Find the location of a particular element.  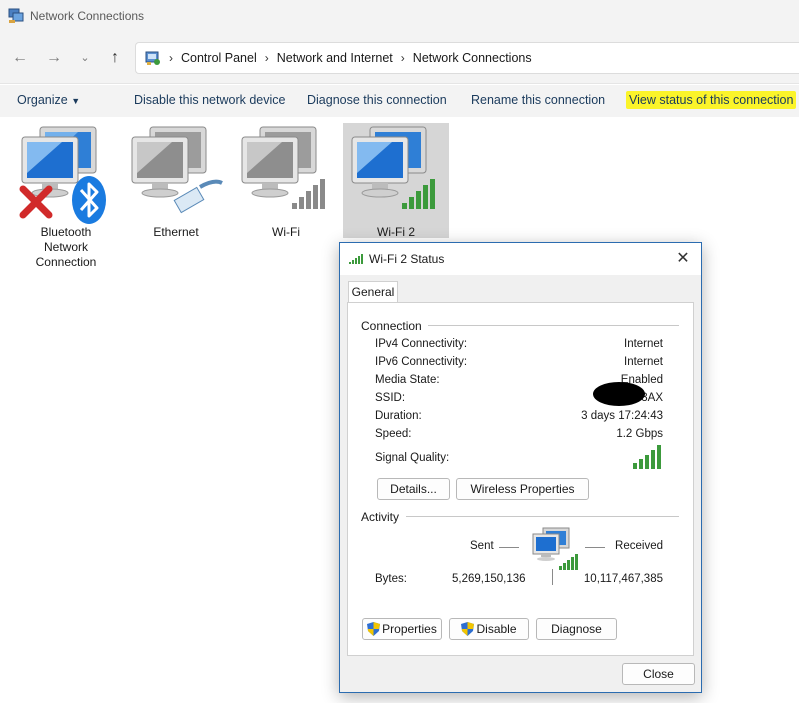

media-state-label: Media State: is located at coordinates (407, 380).